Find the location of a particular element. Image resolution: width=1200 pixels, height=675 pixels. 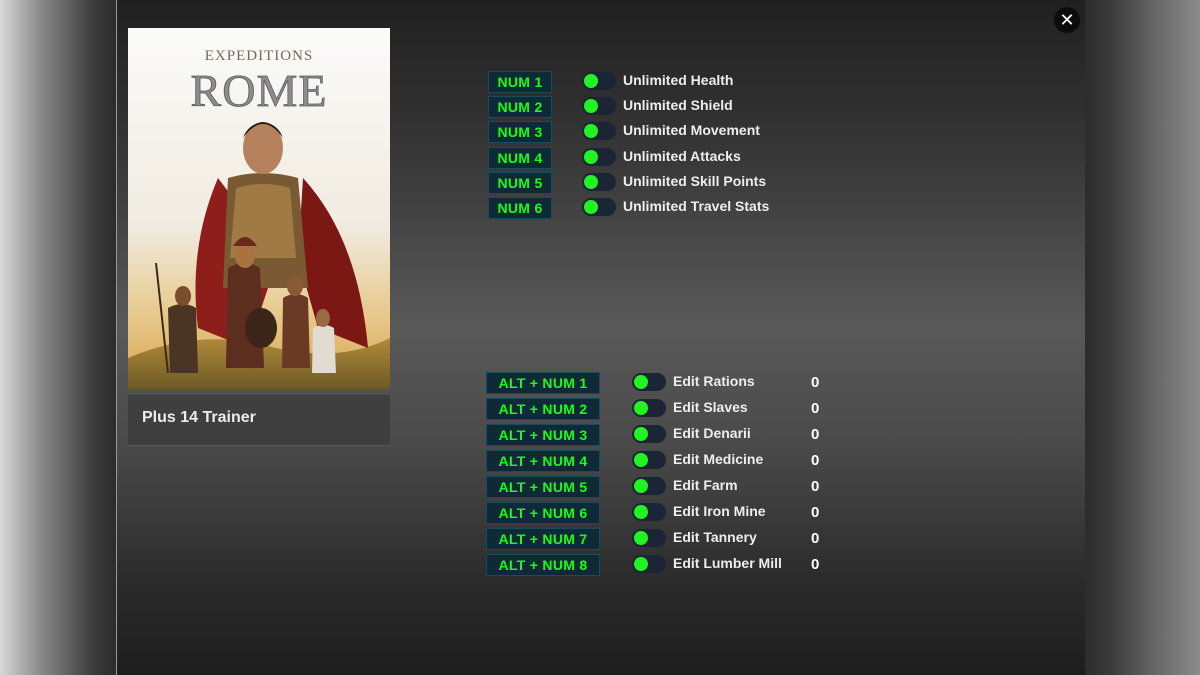

close-icon: ✕ is located at coordinates (1067, 19).